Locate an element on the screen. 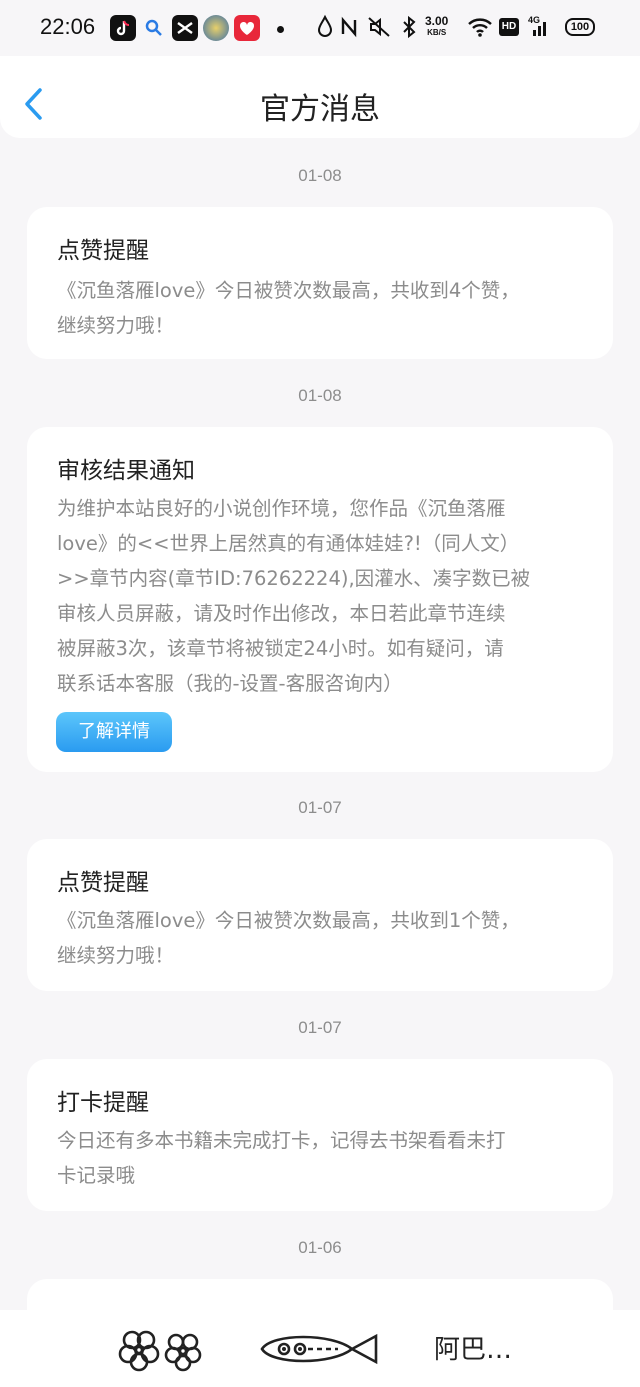  message-card: 打卡提醒 今日还有多本书籍未完成打卡，记得去书架看看未打 卡记录哦 is located at coordinates (320, 1135).